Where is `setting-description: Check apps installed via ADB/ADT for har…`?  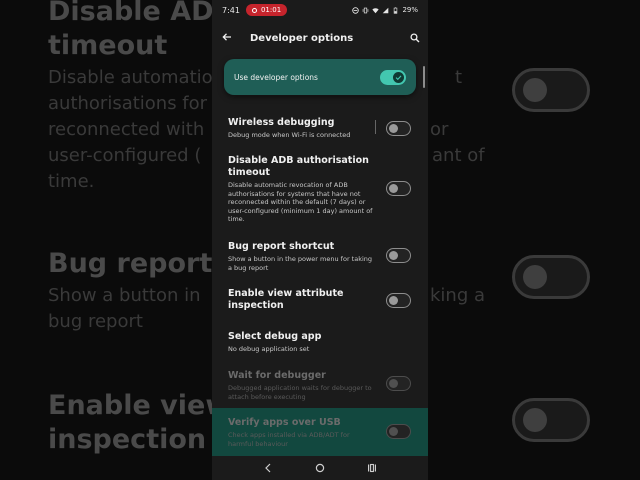 setting-description: Check apps installed via ADB/ADT for har… is located at coordinates (289, 439).